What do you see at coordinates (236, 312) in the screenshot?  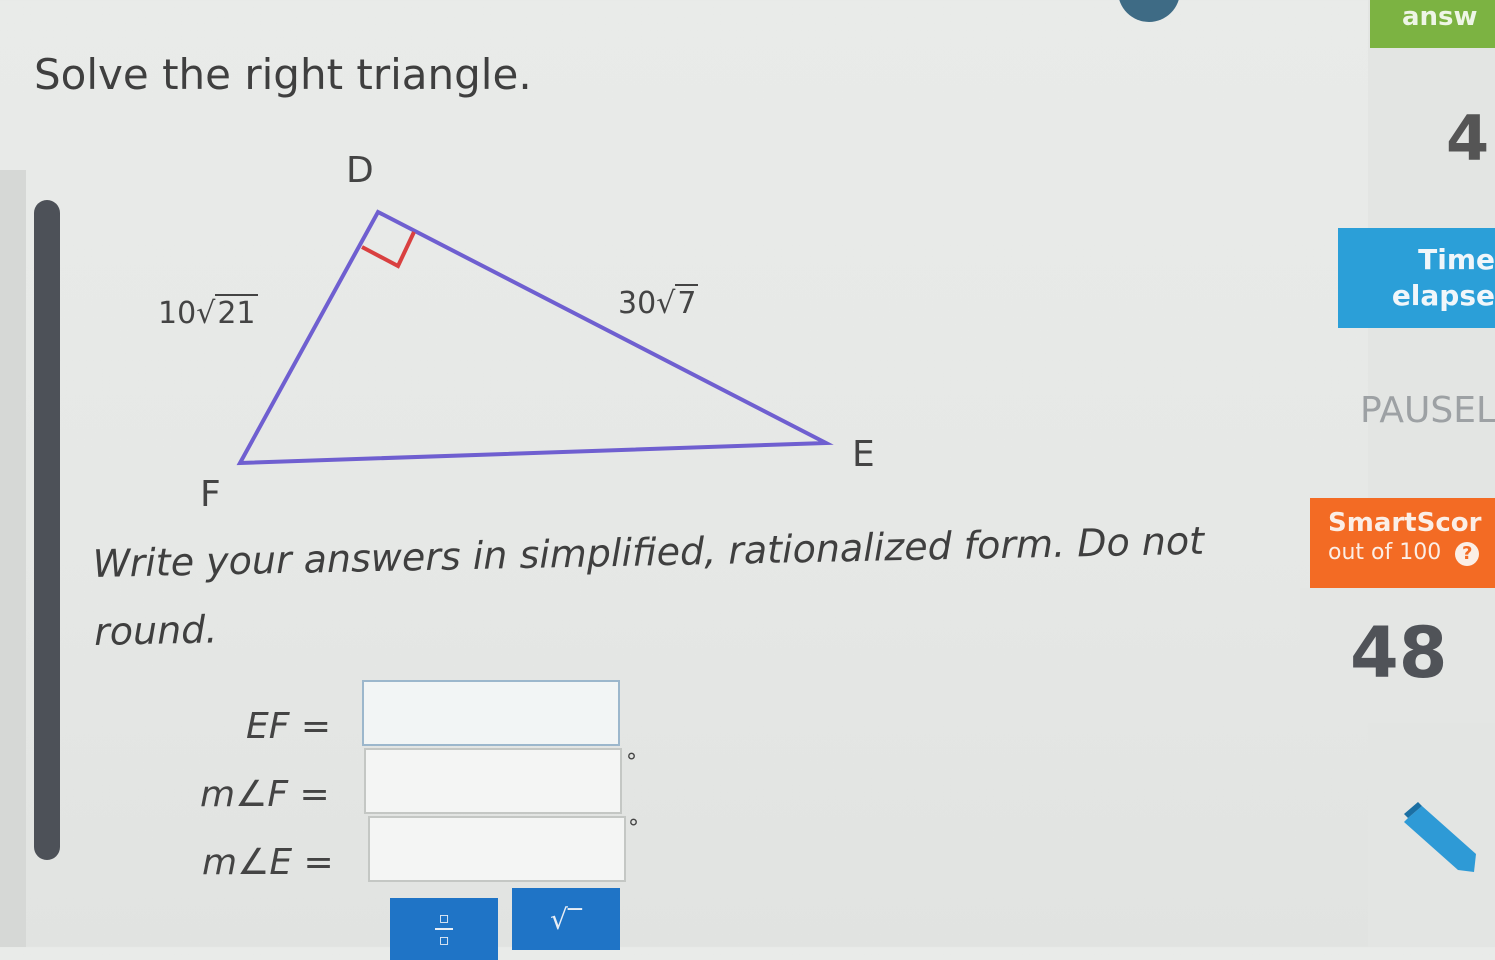 I see `side-df-radicand: 21` at bounding box center [236, 312].